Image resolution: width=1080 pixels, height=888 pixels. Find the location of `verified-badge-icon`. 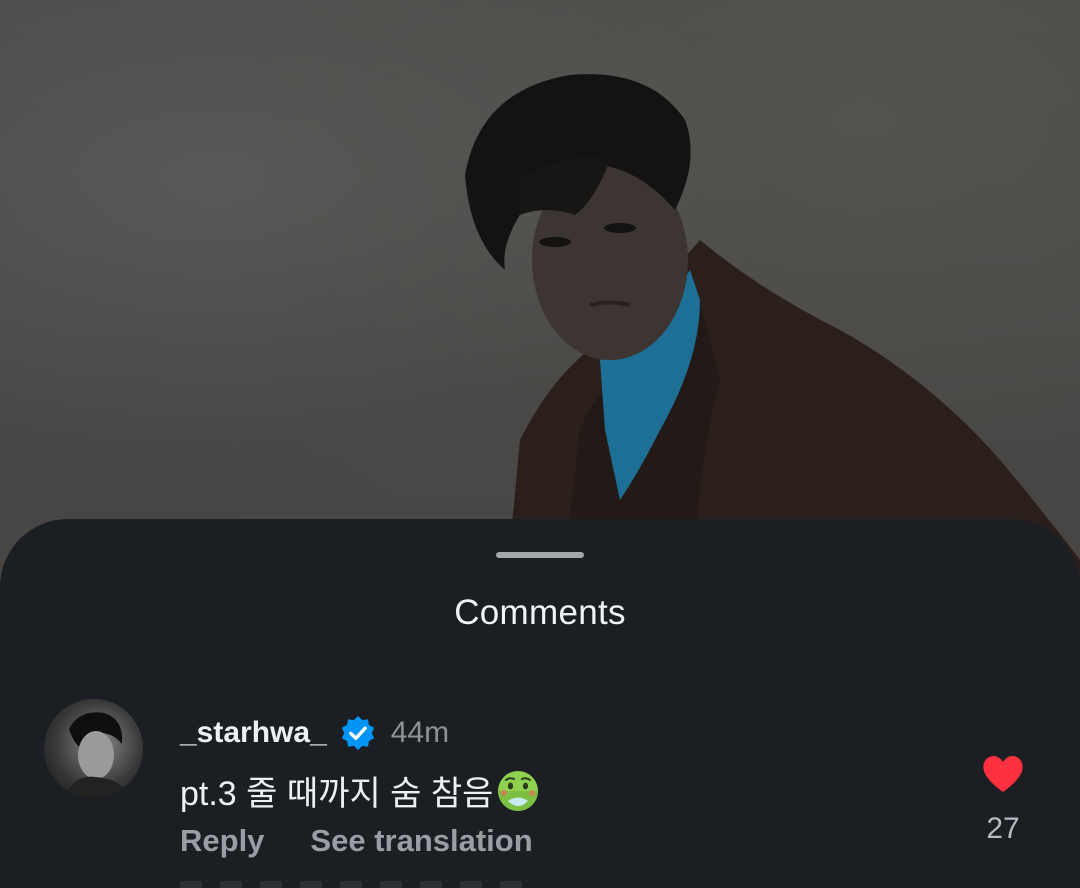

verified-badge-icon is located at coordinates (357, 733).